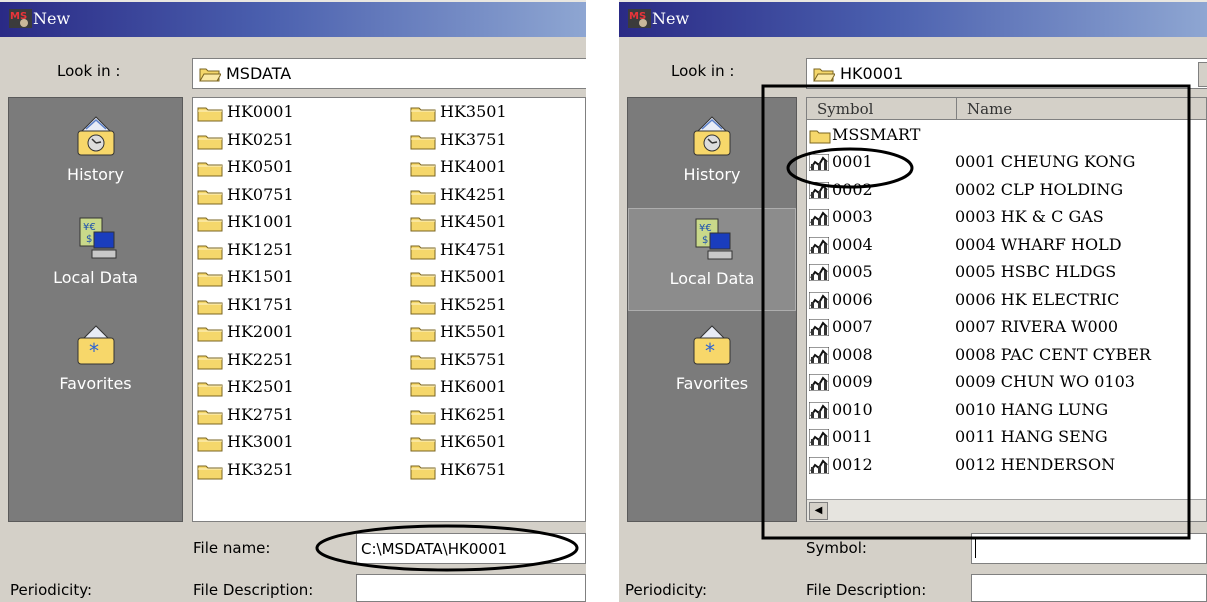 This screenshot has height=602, width=1207. What do you see at coordinates (389, 73) in the screenshot?
I see `look-in-dropdown: MSDATA` at bounding box center [389, 73].